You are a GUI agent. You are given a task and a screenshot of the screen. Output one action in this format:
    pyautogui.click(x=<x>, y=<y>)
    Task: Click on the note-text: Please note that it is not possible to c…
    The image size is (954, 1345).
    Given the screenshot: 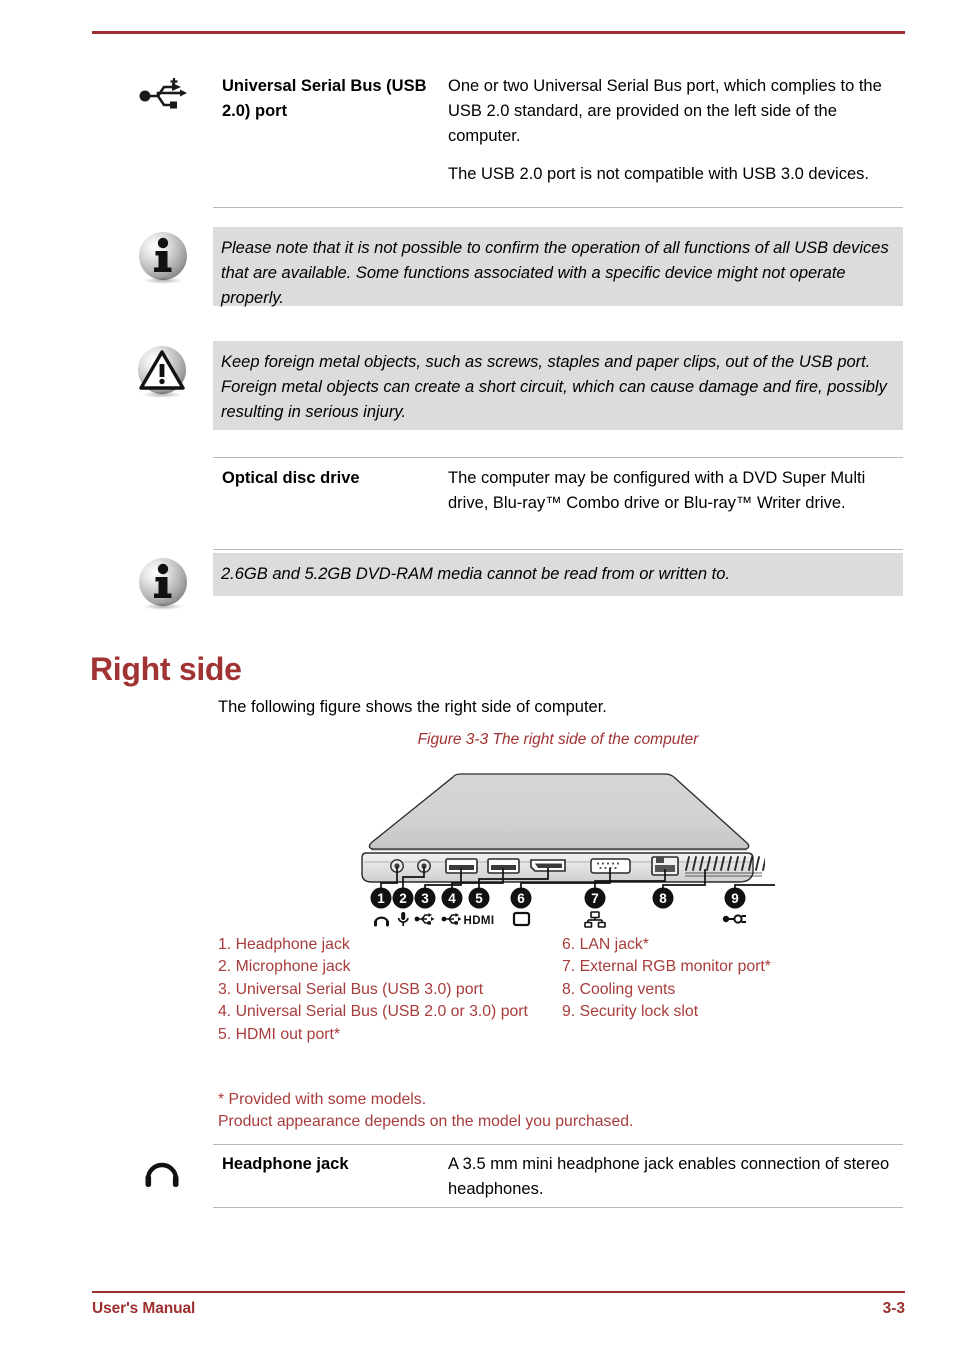 What is the action you would take?
    pyautogui.click(x=555, y=273)
    